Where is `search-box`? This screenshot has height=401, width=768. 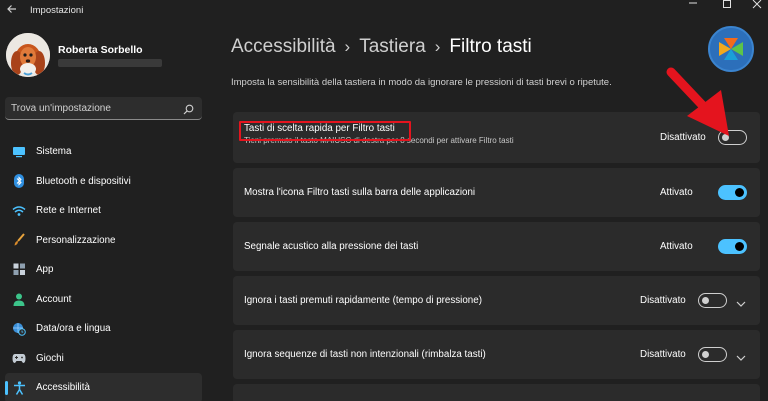
search-box is located at coordinates (103, 108).